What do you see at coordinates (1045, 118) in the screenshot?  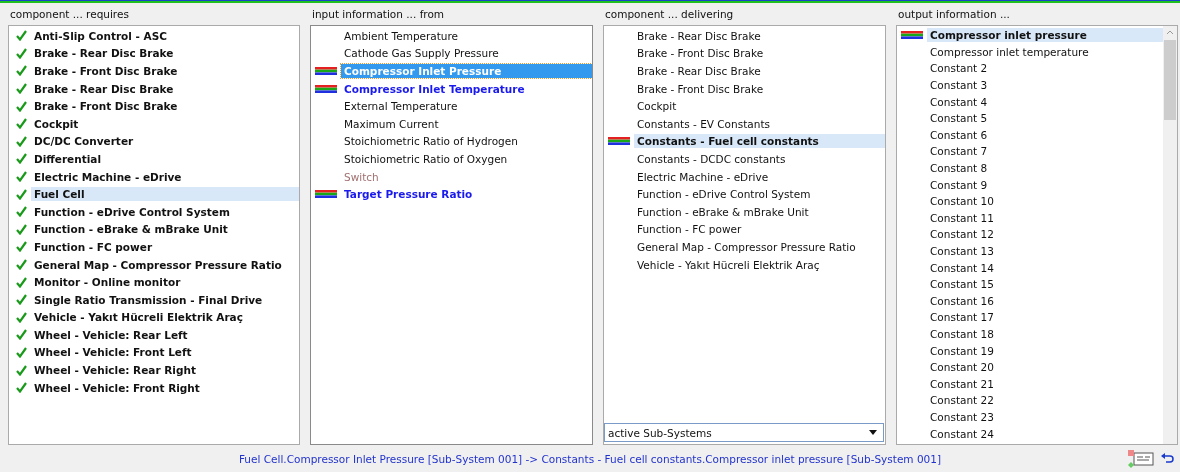 I see `list-item: Constant 5` at bounding box center [1045, 118].